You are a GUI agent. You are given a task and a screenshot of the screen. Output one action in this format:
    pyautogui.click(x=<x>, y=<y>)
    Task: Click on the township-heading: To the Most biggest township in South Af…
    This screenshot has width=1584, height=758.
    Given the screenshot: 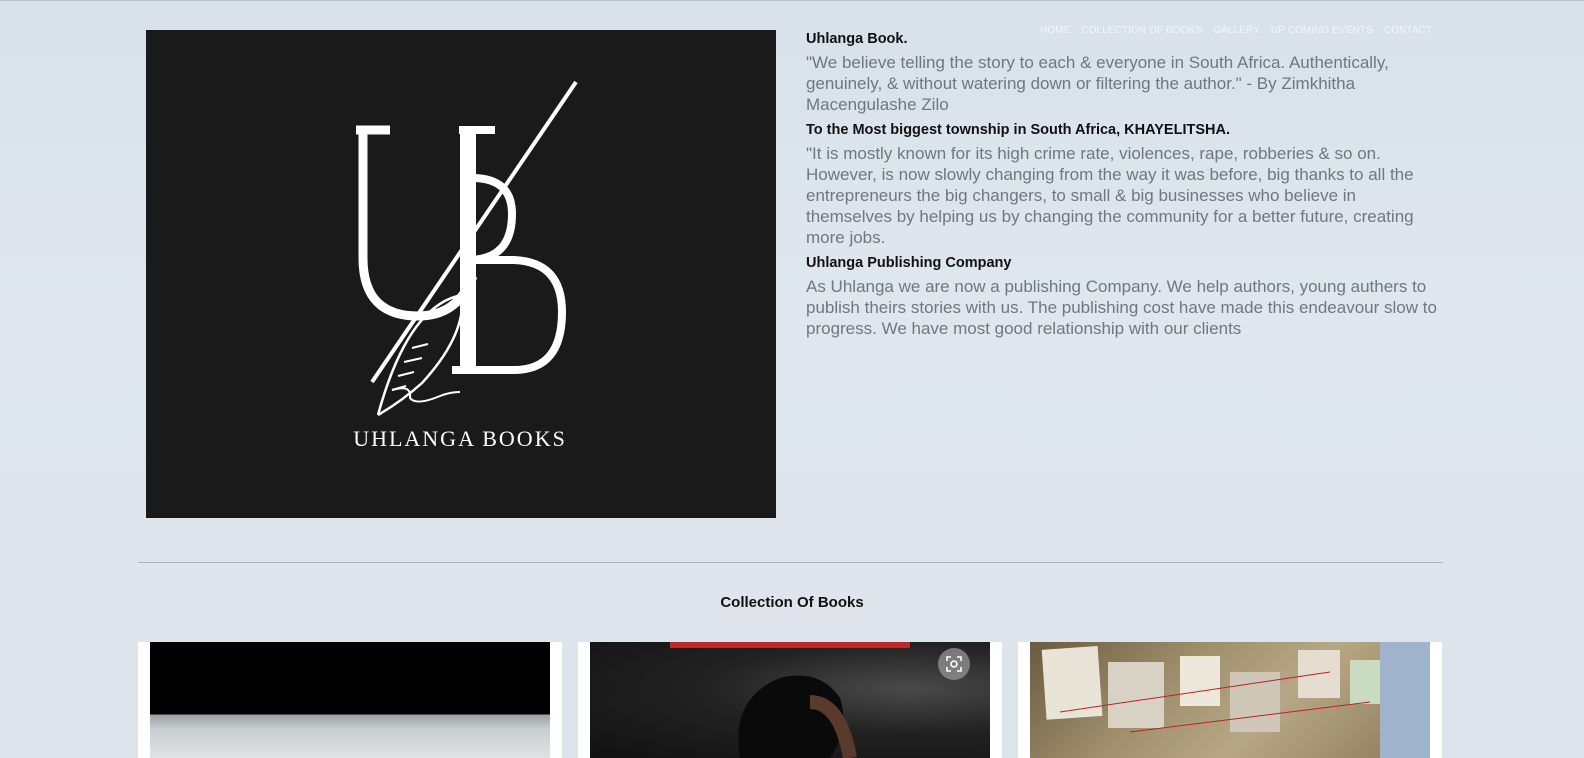 What is the action you would take?
    pyautogui.click(x=1018, y=130)
    